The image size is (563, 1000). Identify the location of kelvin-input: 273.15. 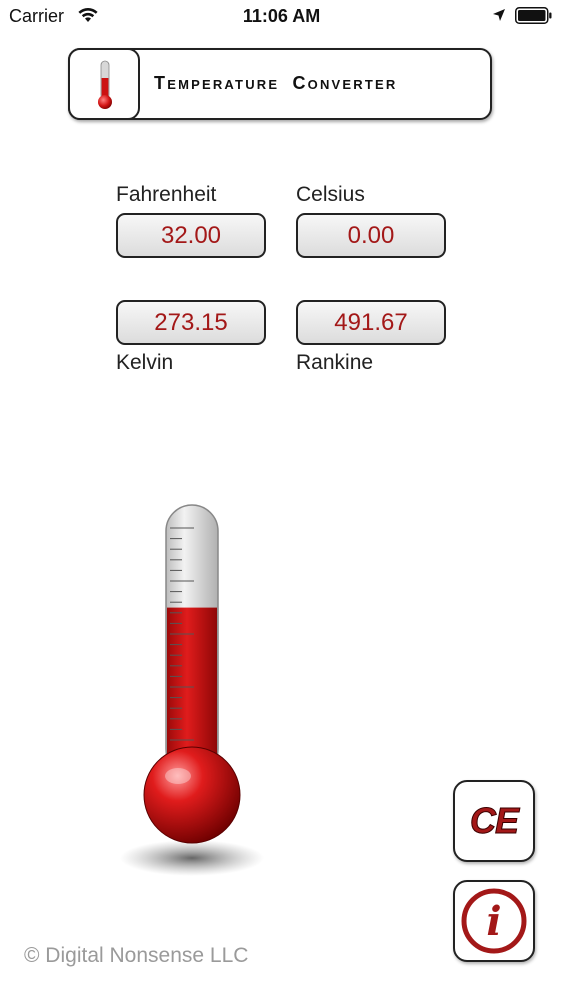
(191, 322).